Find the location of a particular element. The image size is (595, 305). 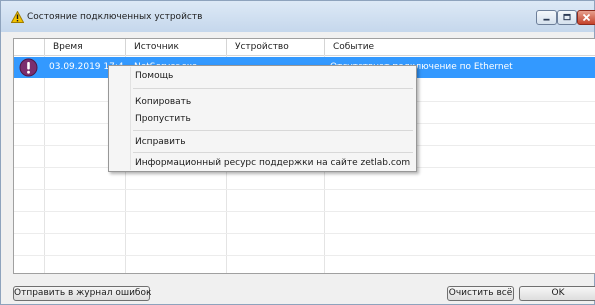

column-header-source: Источник is located at coordinates (176, 47).